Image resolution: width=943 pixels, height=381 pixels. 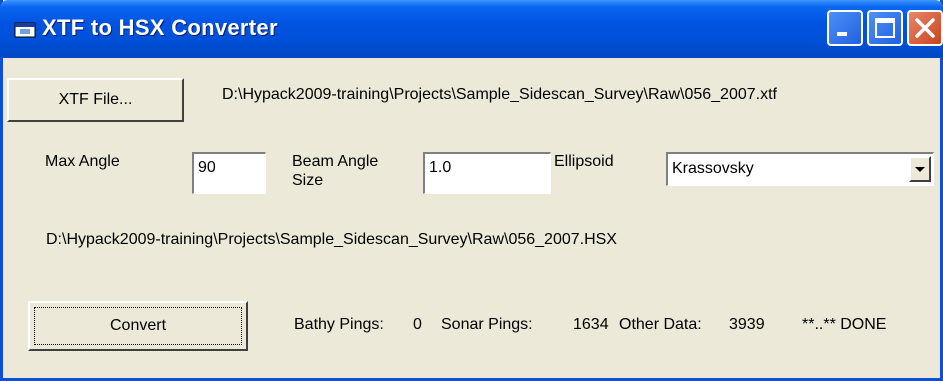 What do you see at coordinates (339, 324) in the screenshot?
I see `bathy-pings-label: Bathy Pings:` at bounding box center [339, 324].